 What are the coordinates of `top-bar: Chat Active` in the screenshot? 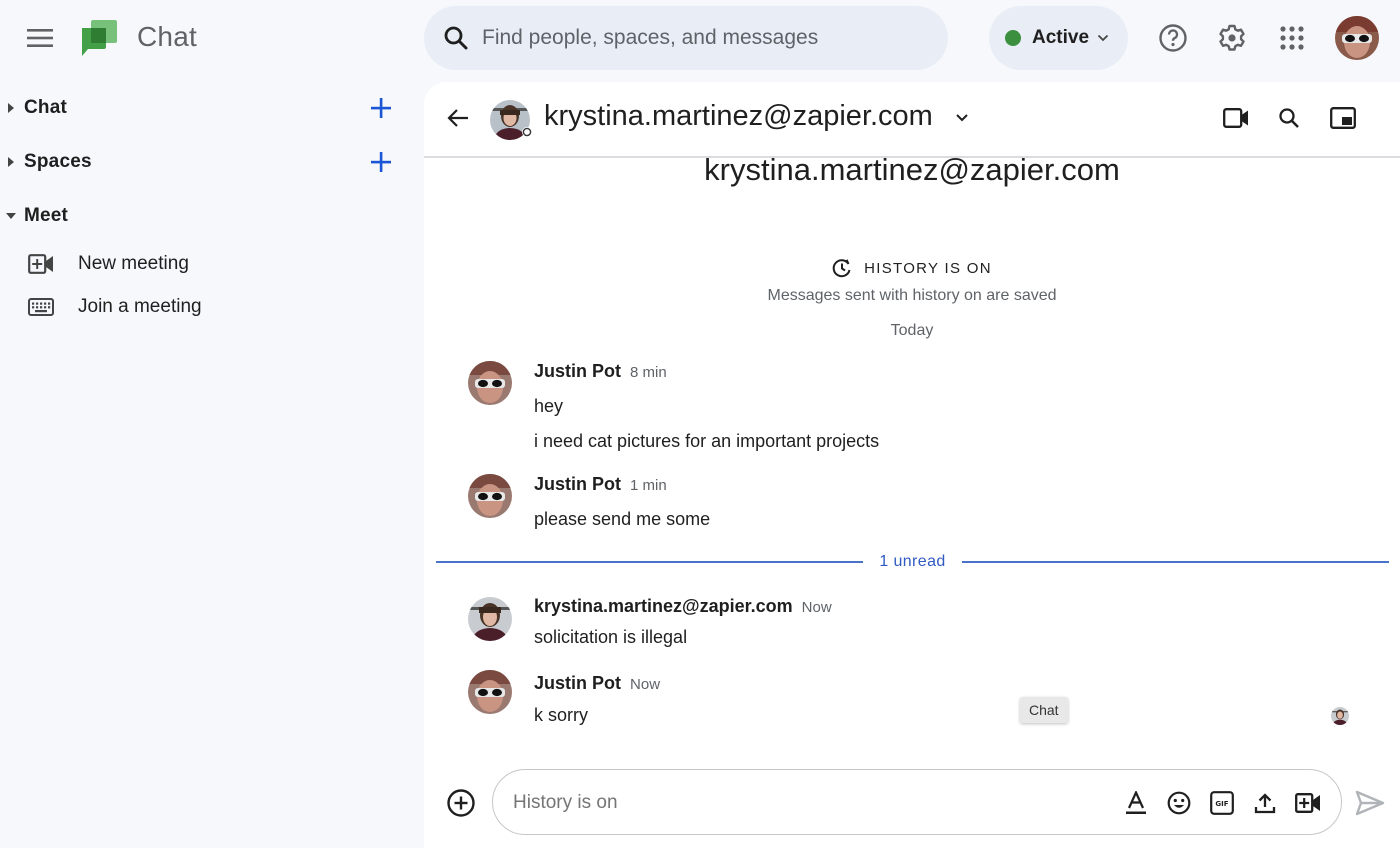 It's located at (700, 38).